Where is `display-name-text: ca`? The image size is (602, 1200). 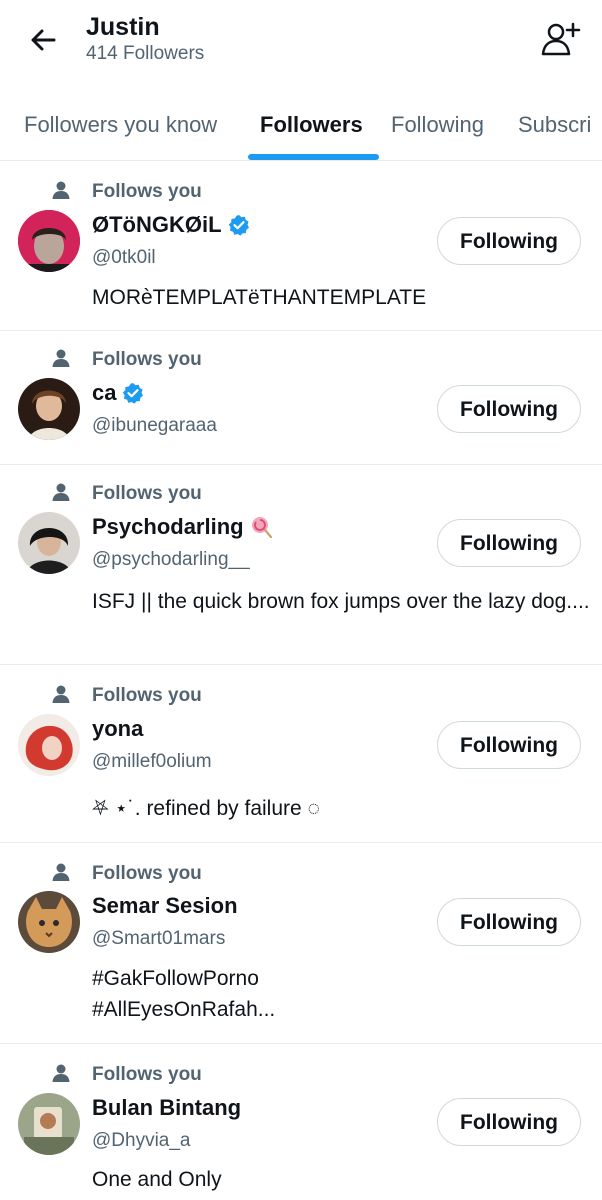 display-name-text: ca is located at coordinates (104, 392).